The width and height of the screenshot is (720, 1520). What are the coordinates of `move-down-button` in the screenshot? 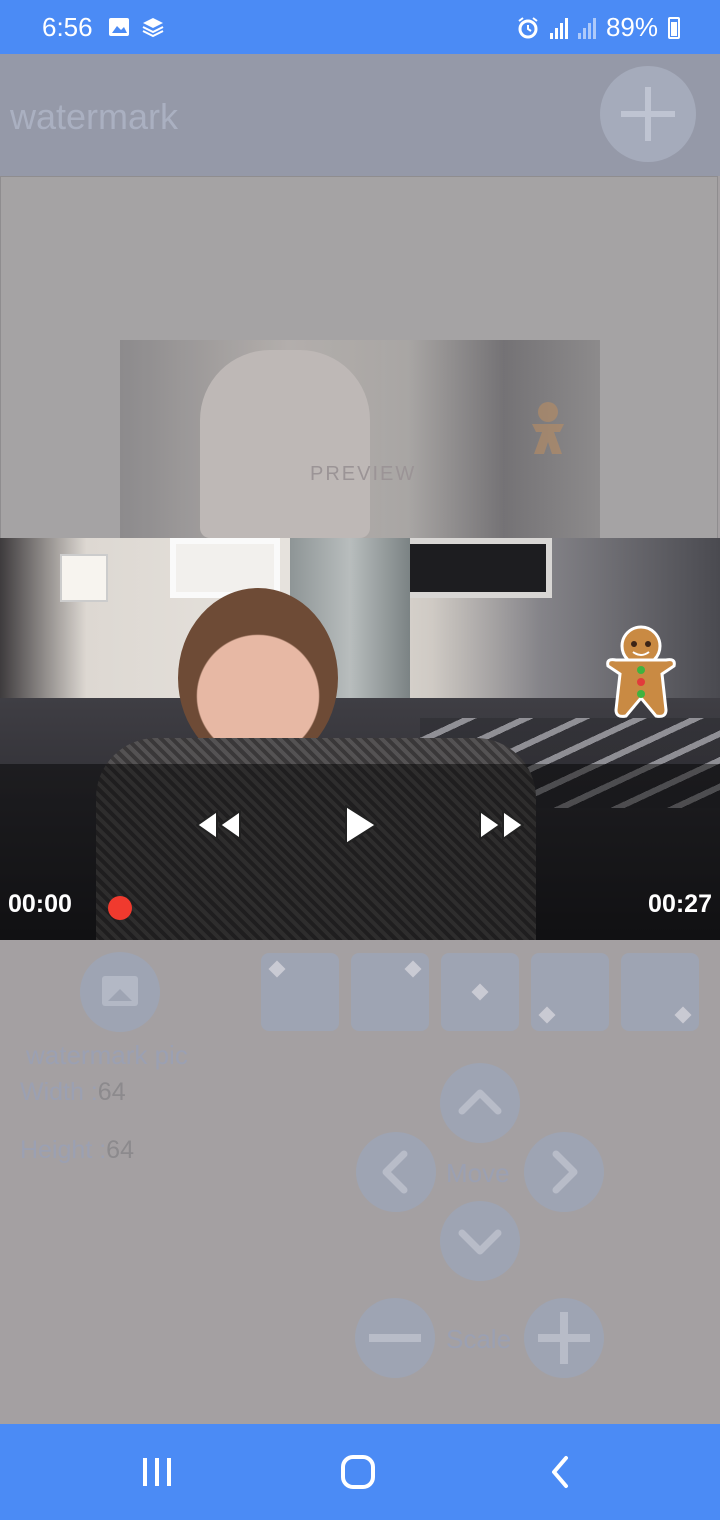 It's located at (480, 1241).